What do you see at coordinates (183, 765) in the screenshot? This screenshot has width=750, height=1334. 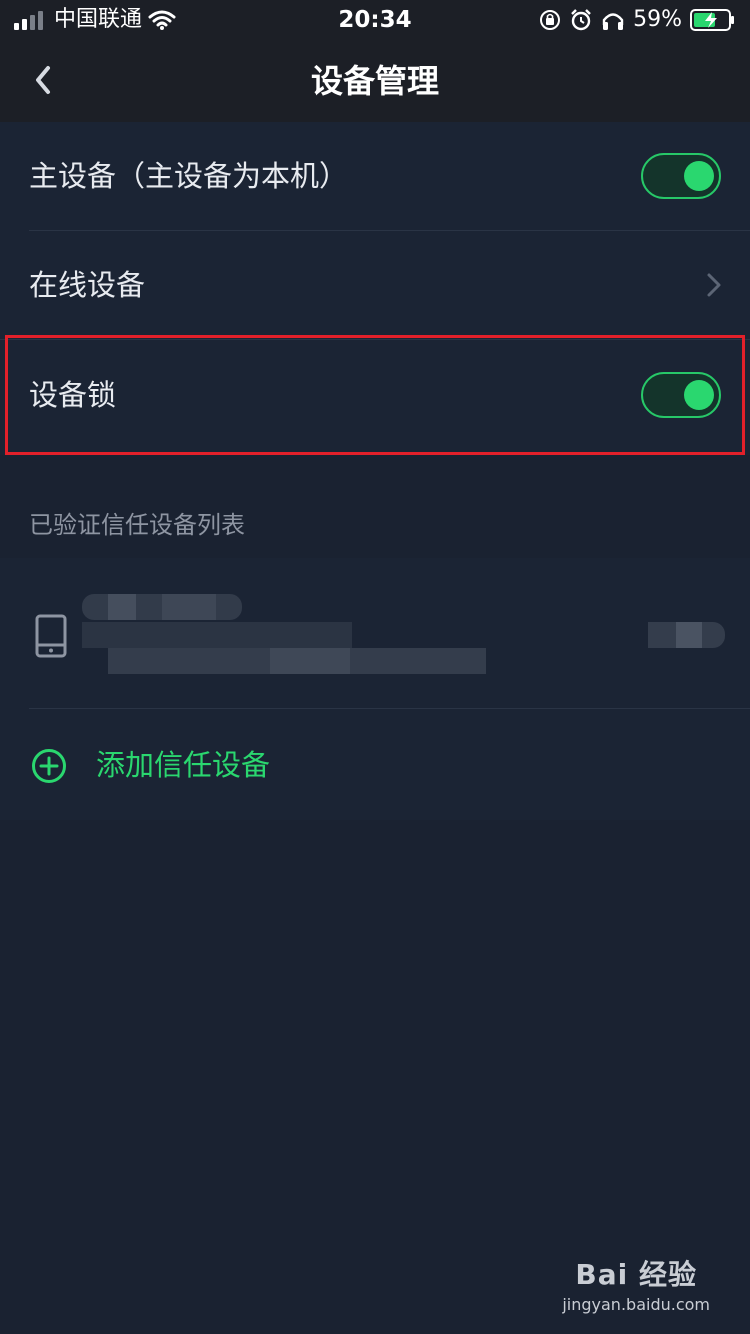 I see `add-trusted-device-label: 添加信任设备` at bounding box center [183, 765].